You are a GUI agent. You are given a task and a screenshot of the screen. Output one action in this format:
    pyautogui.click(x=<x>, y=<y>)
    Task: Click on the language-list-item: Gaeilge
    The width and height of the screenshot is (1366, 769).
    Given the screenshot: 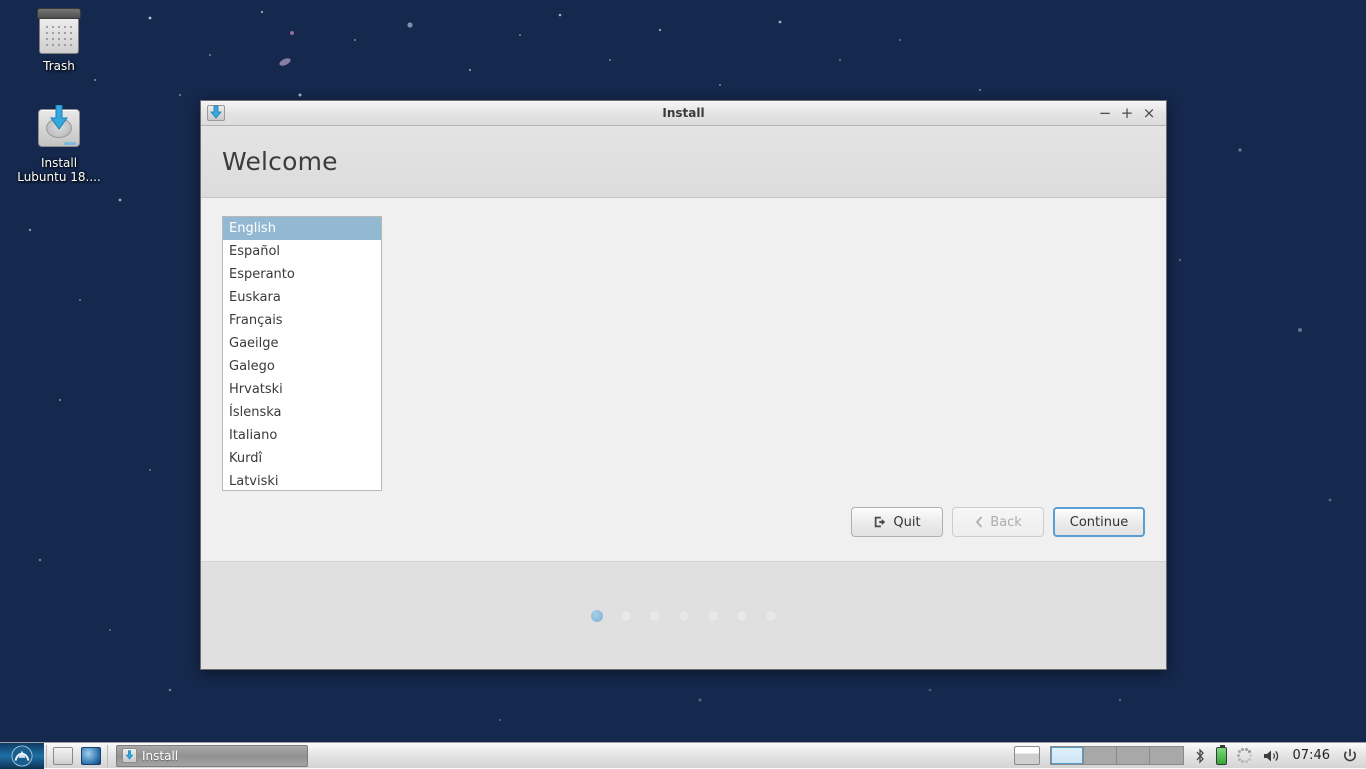 What is the action you would take?
    pyautogui.click(x=302, y=343)
    